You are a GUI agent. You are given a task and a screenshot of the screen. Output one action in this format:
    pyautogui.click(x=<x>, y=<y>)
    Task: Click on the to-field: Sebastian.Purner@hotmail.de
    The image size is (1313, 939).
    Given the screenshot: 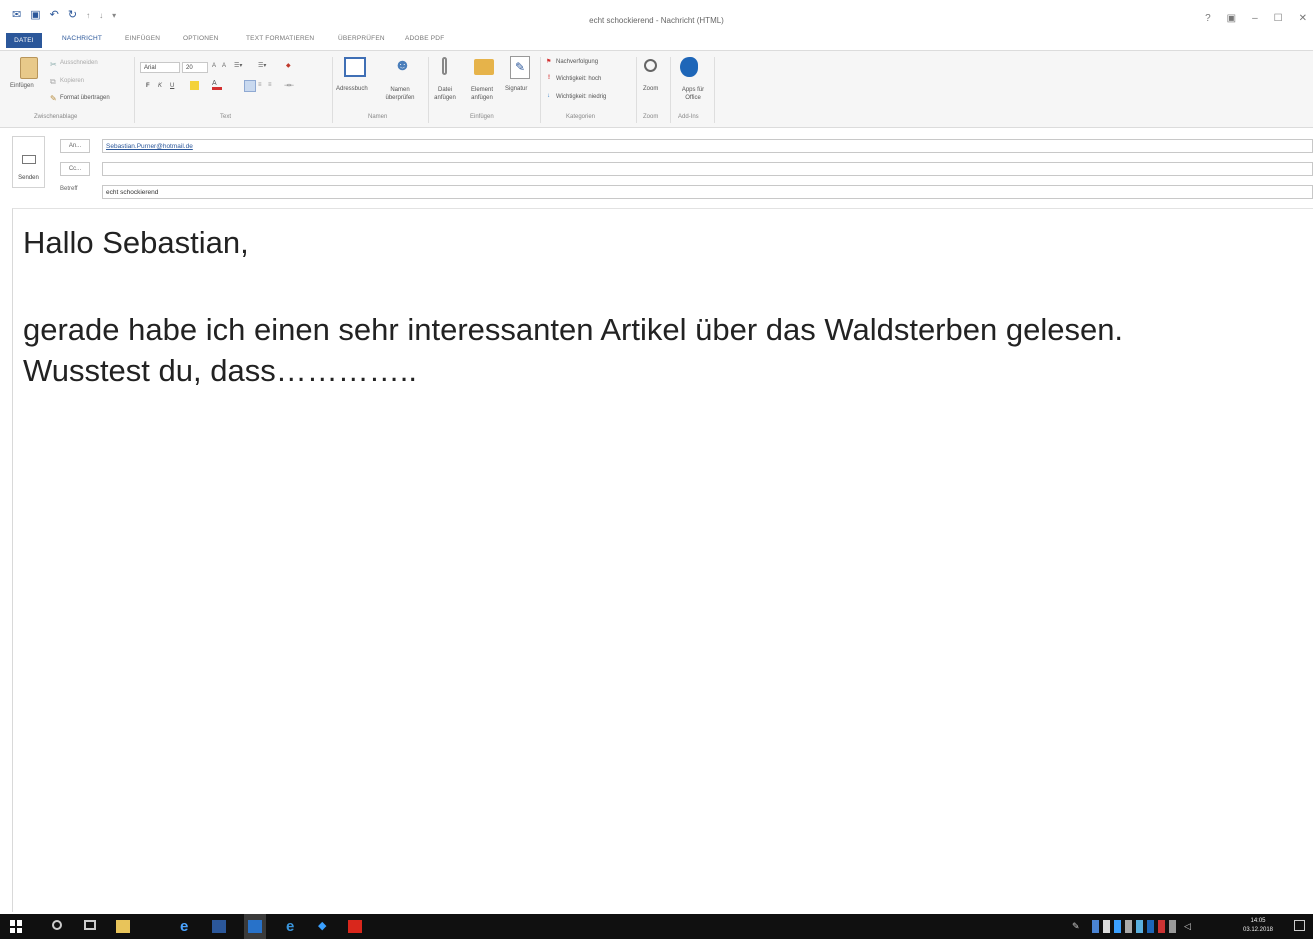 What is the action you would take?
    pyautogui.click(x=707, y=146)
    